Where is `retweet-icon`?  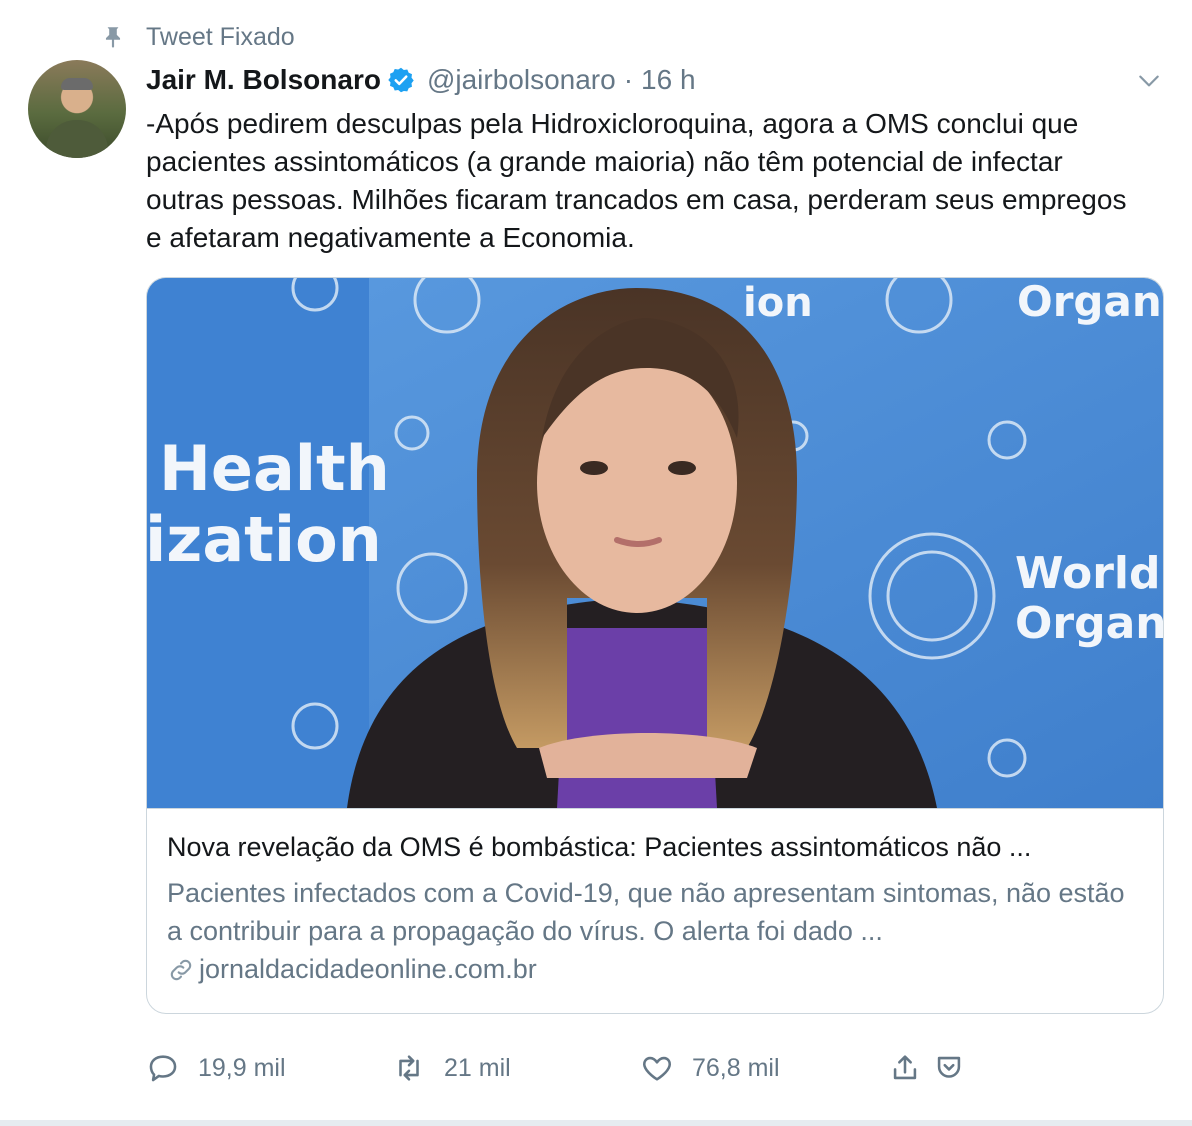 retweet-icon is located at coordinates (409, 1068).